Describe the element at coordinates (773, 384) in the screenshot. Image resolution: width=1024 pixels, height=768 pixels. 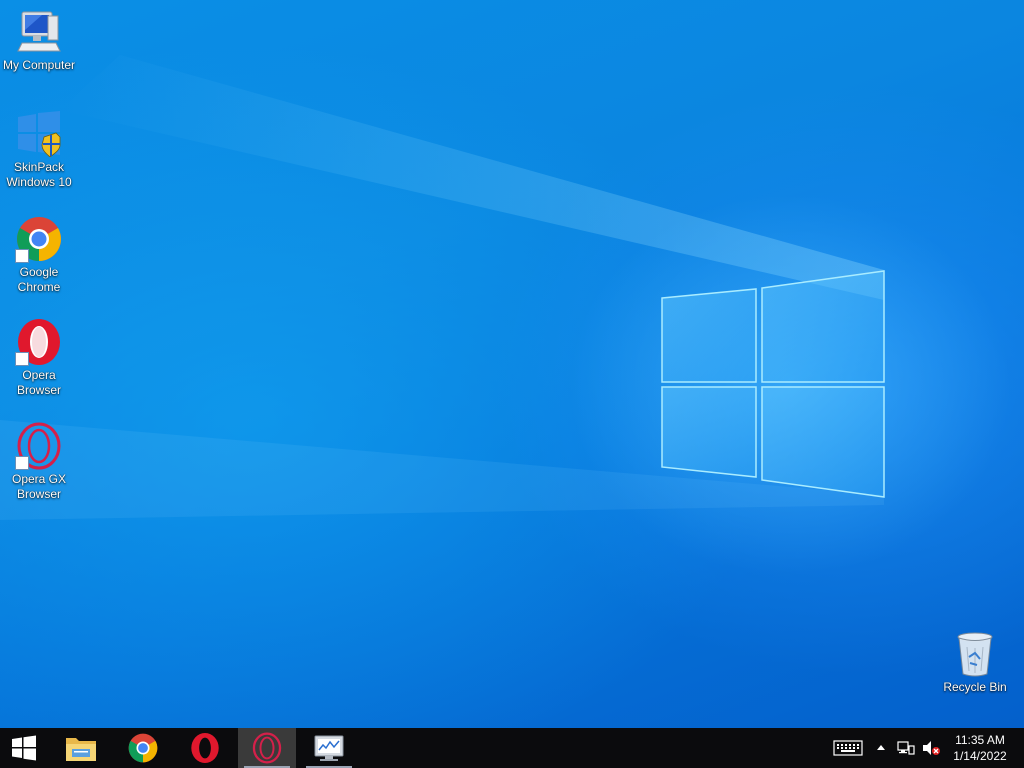
I see `windows-logo-wallpaper` at that location.